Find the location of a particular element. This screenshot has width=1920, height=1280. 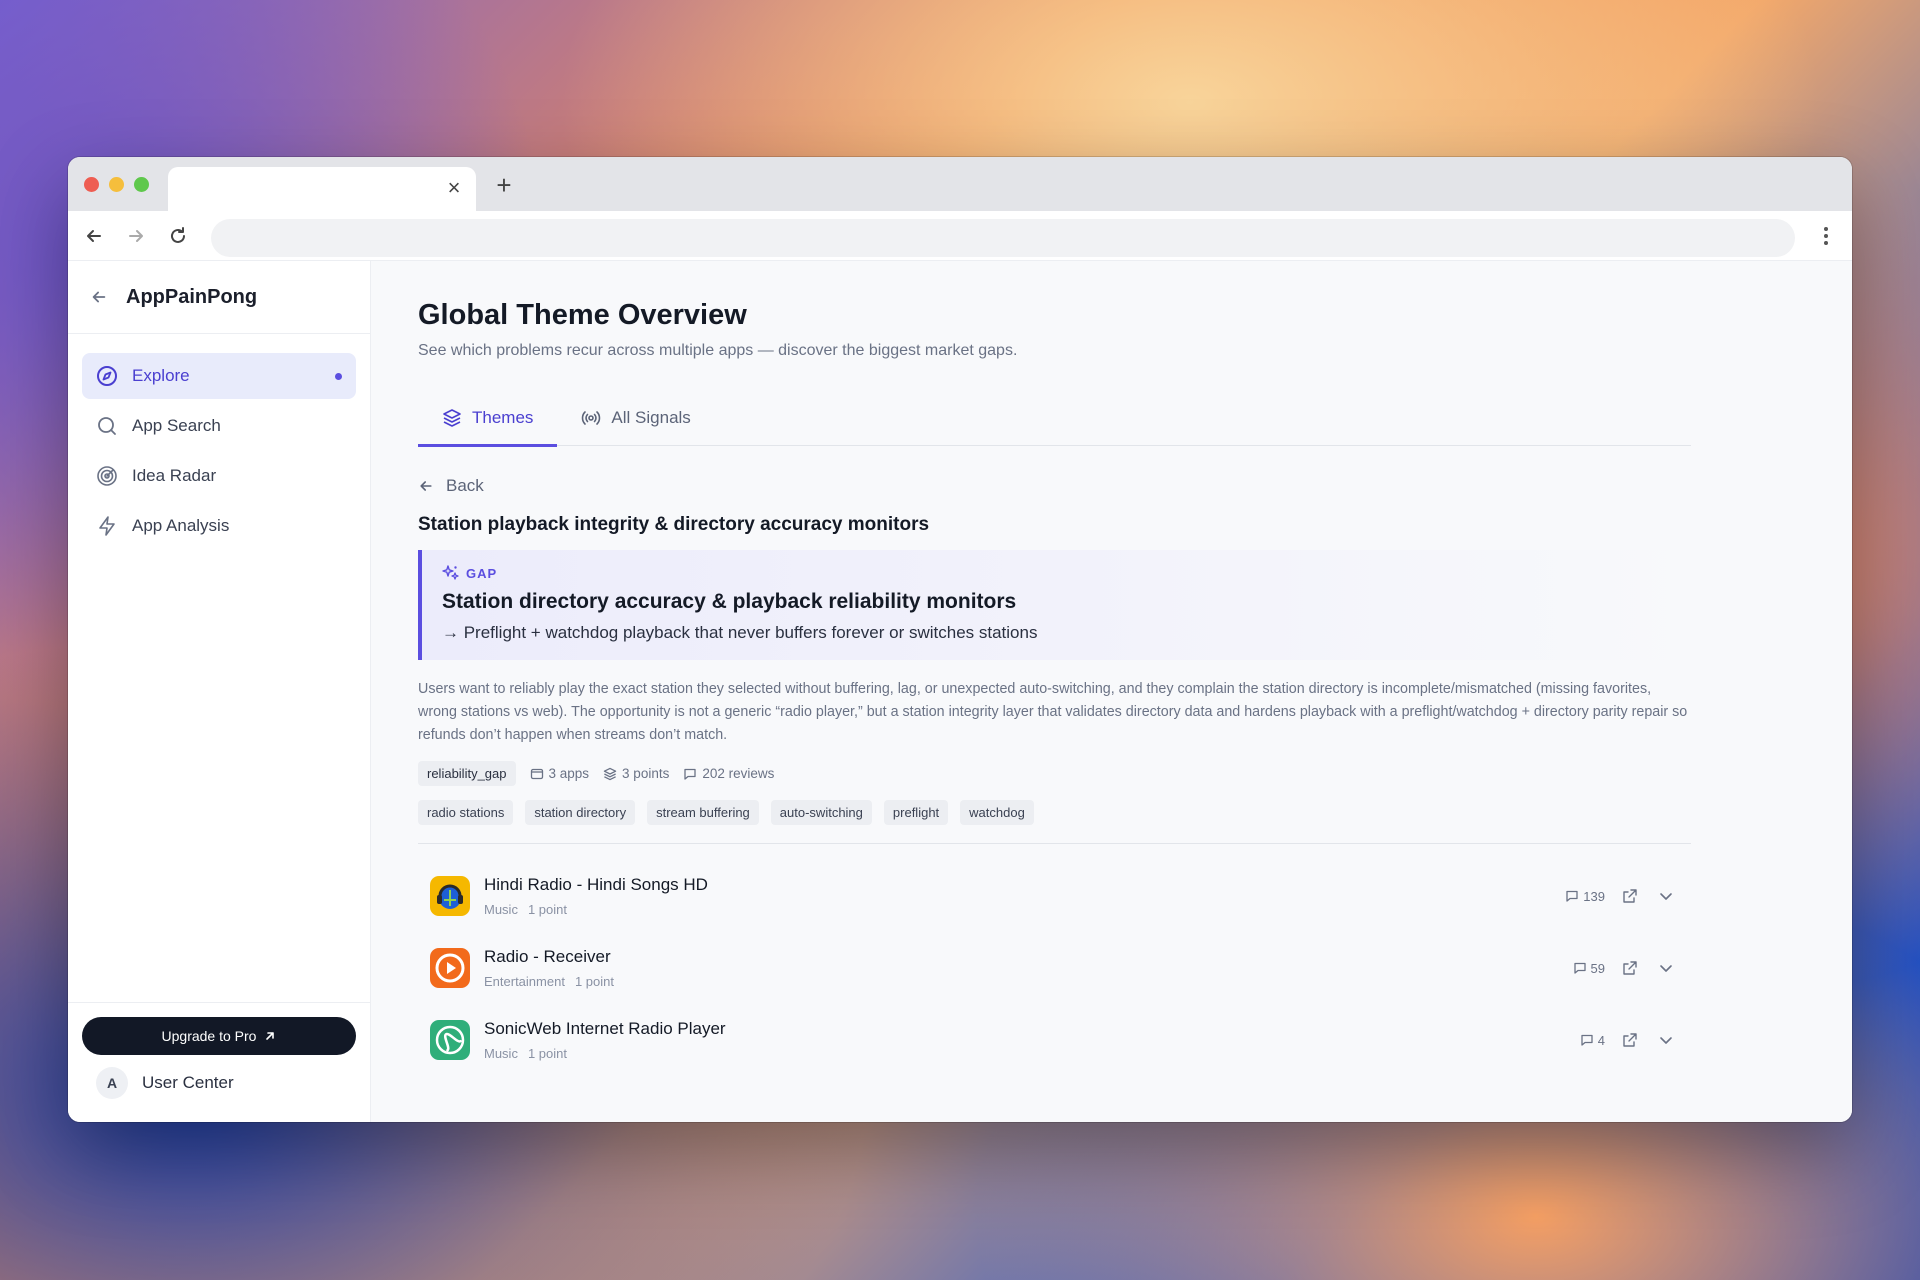

window-controls is located at coordinates (116, 184).